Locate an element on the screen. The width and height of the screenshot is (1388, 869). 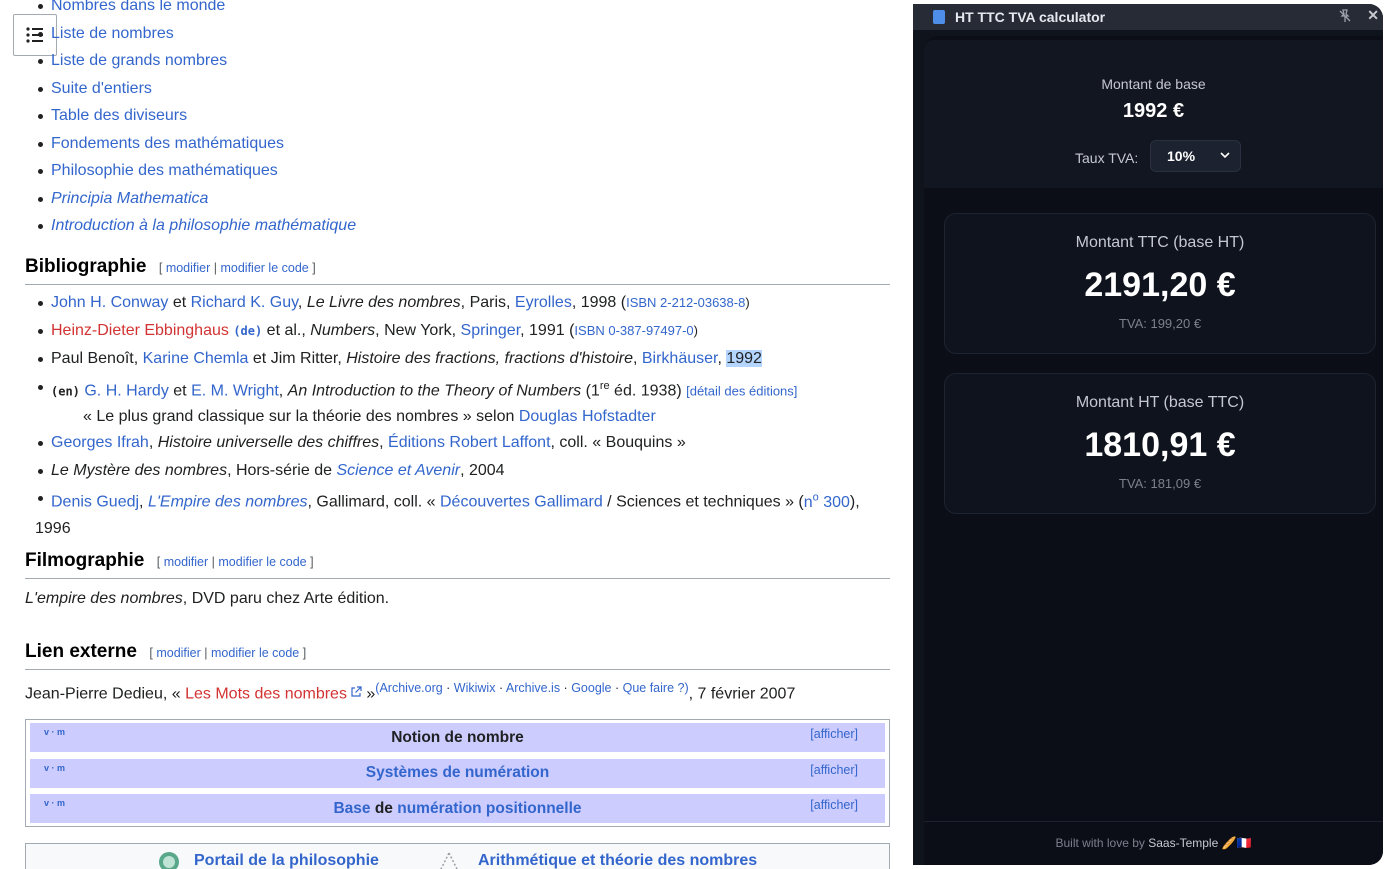
archiveis-link: Archive.is is located at coordinates (533, 688).